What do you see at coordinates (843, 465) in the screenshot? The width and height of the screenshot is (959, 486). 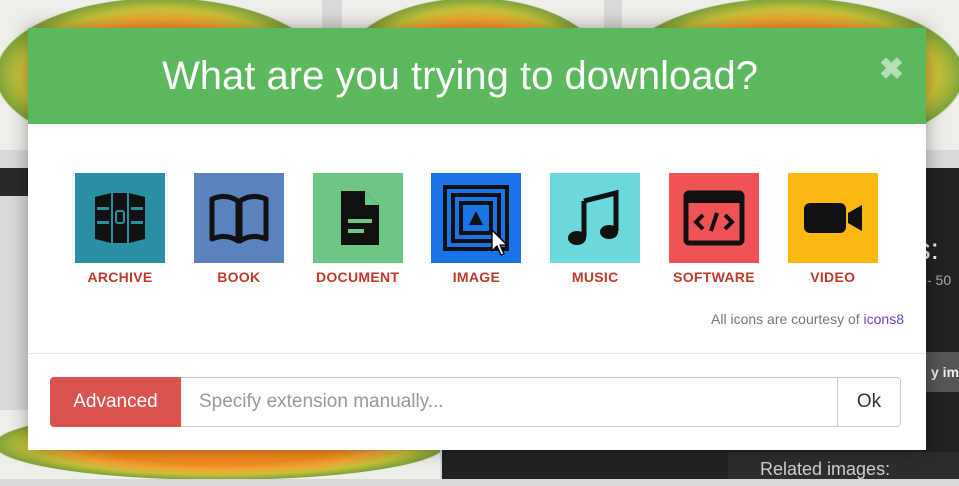 I see `related-images-label: Related images:` at bounding box center [843, 465].